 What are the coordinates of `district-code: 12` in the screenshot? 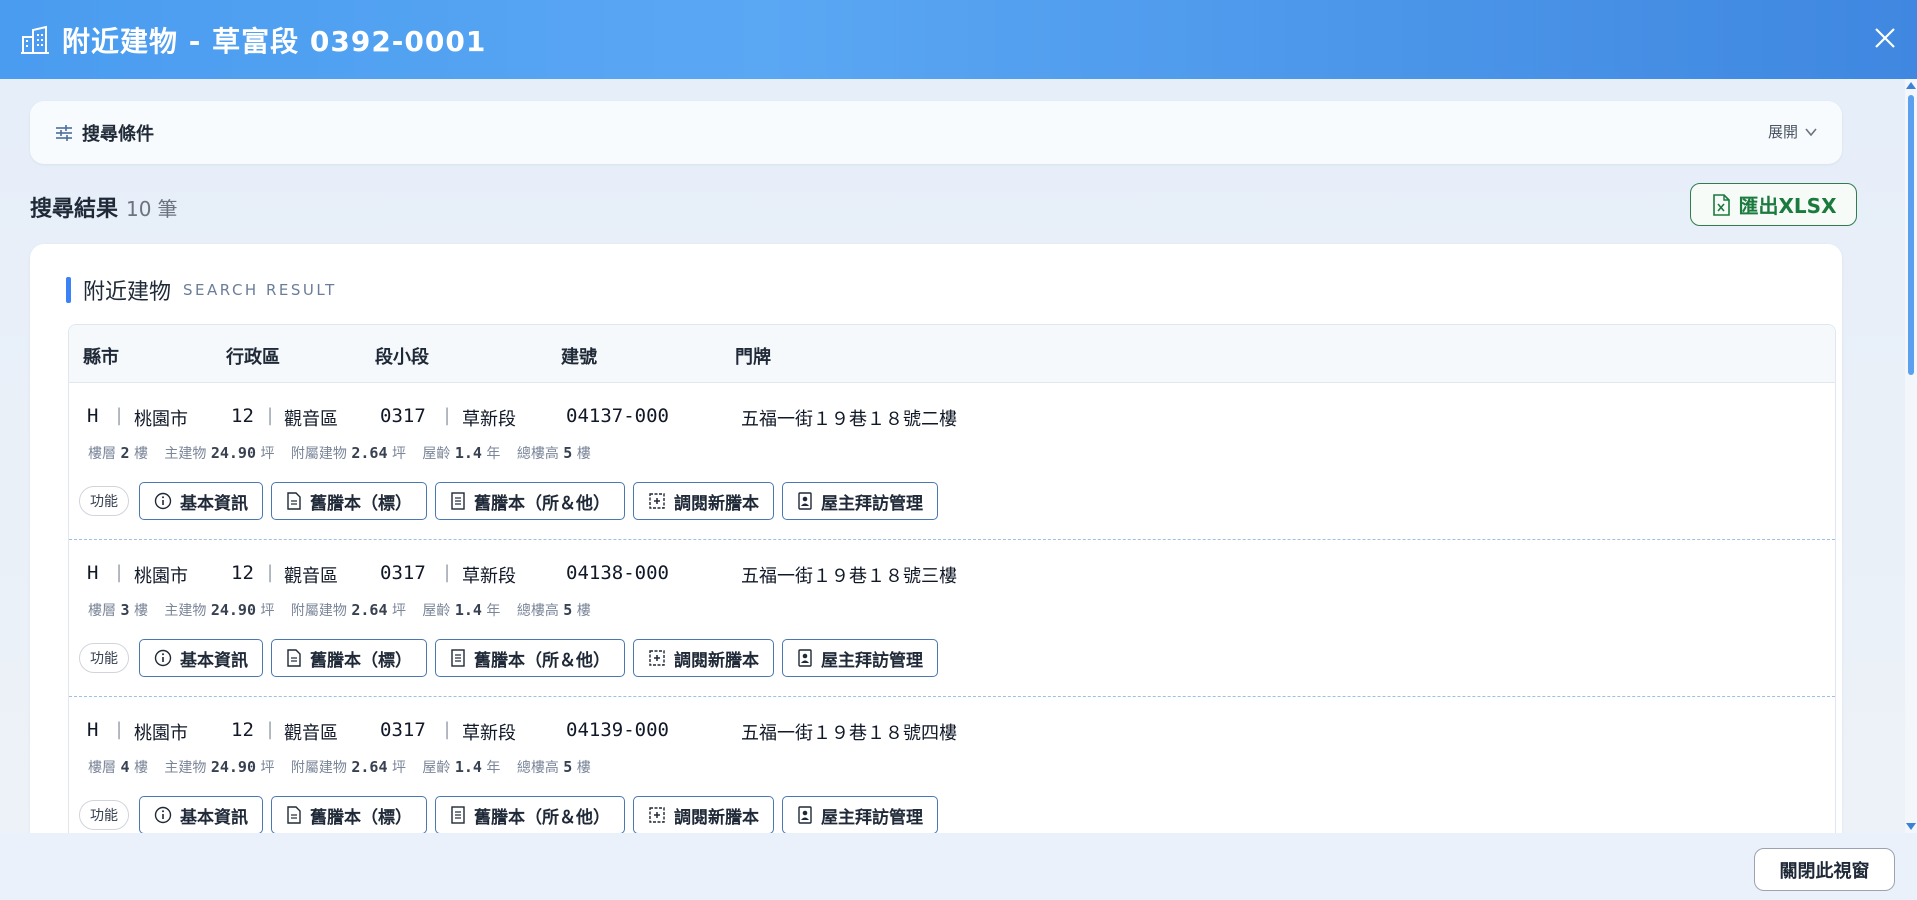 It's located at (242, 416).